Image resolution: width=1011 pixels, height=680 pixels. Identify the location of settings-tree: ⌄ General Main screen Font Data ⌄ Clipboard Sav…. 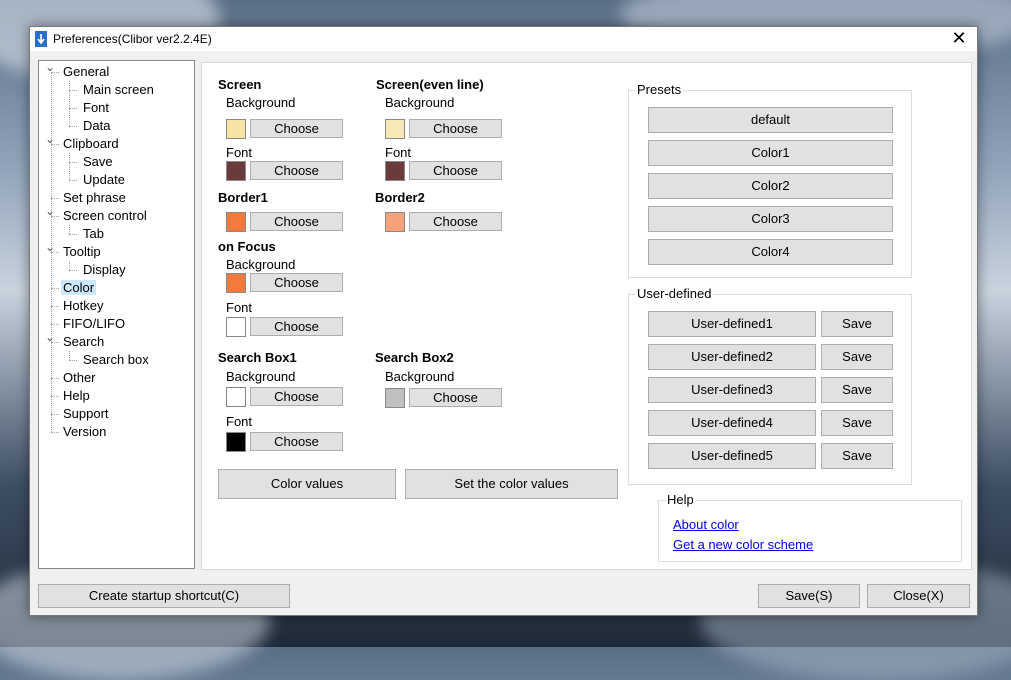
(116, 314).